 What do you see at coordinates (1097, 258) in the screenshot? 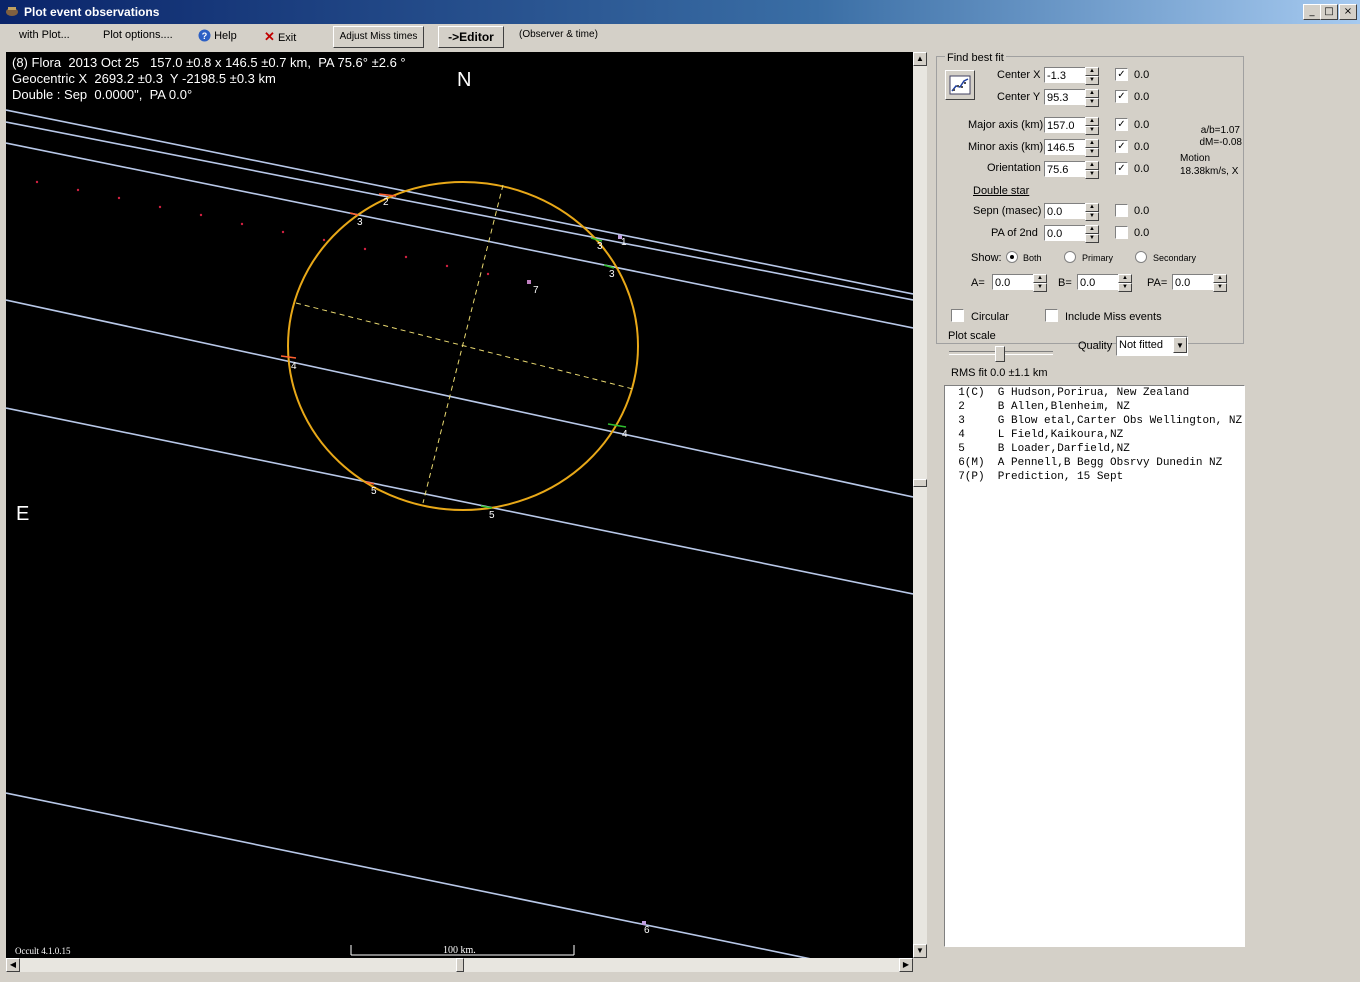
I see `radio-primary-label: Primary` at bounding box center [1097, 258].